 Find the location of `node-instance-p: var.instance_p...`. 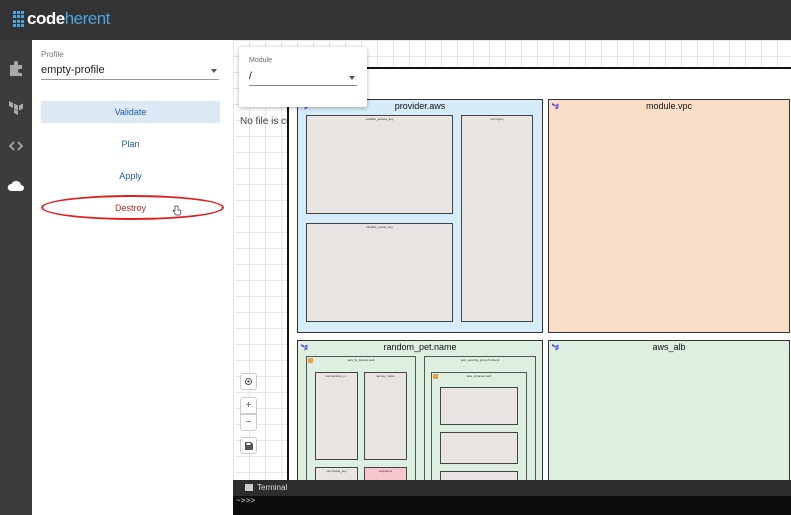

node-instance-p: var.instance_p... is located at coordinates (336, 416).